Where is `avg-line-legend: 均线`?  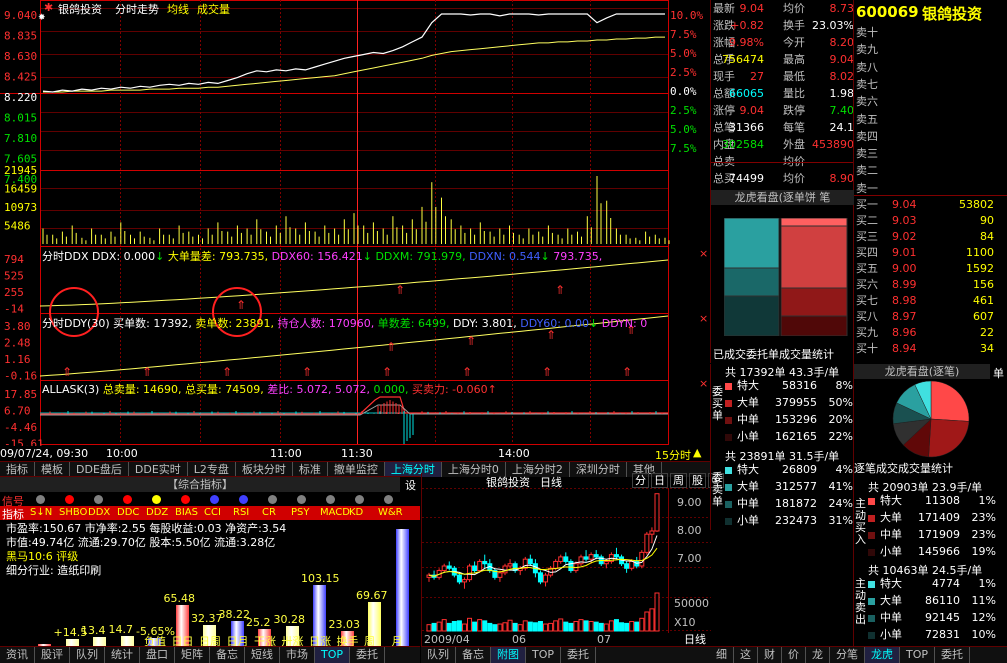
avg-line-legend: 均线 is located at coordinates (178, 9).